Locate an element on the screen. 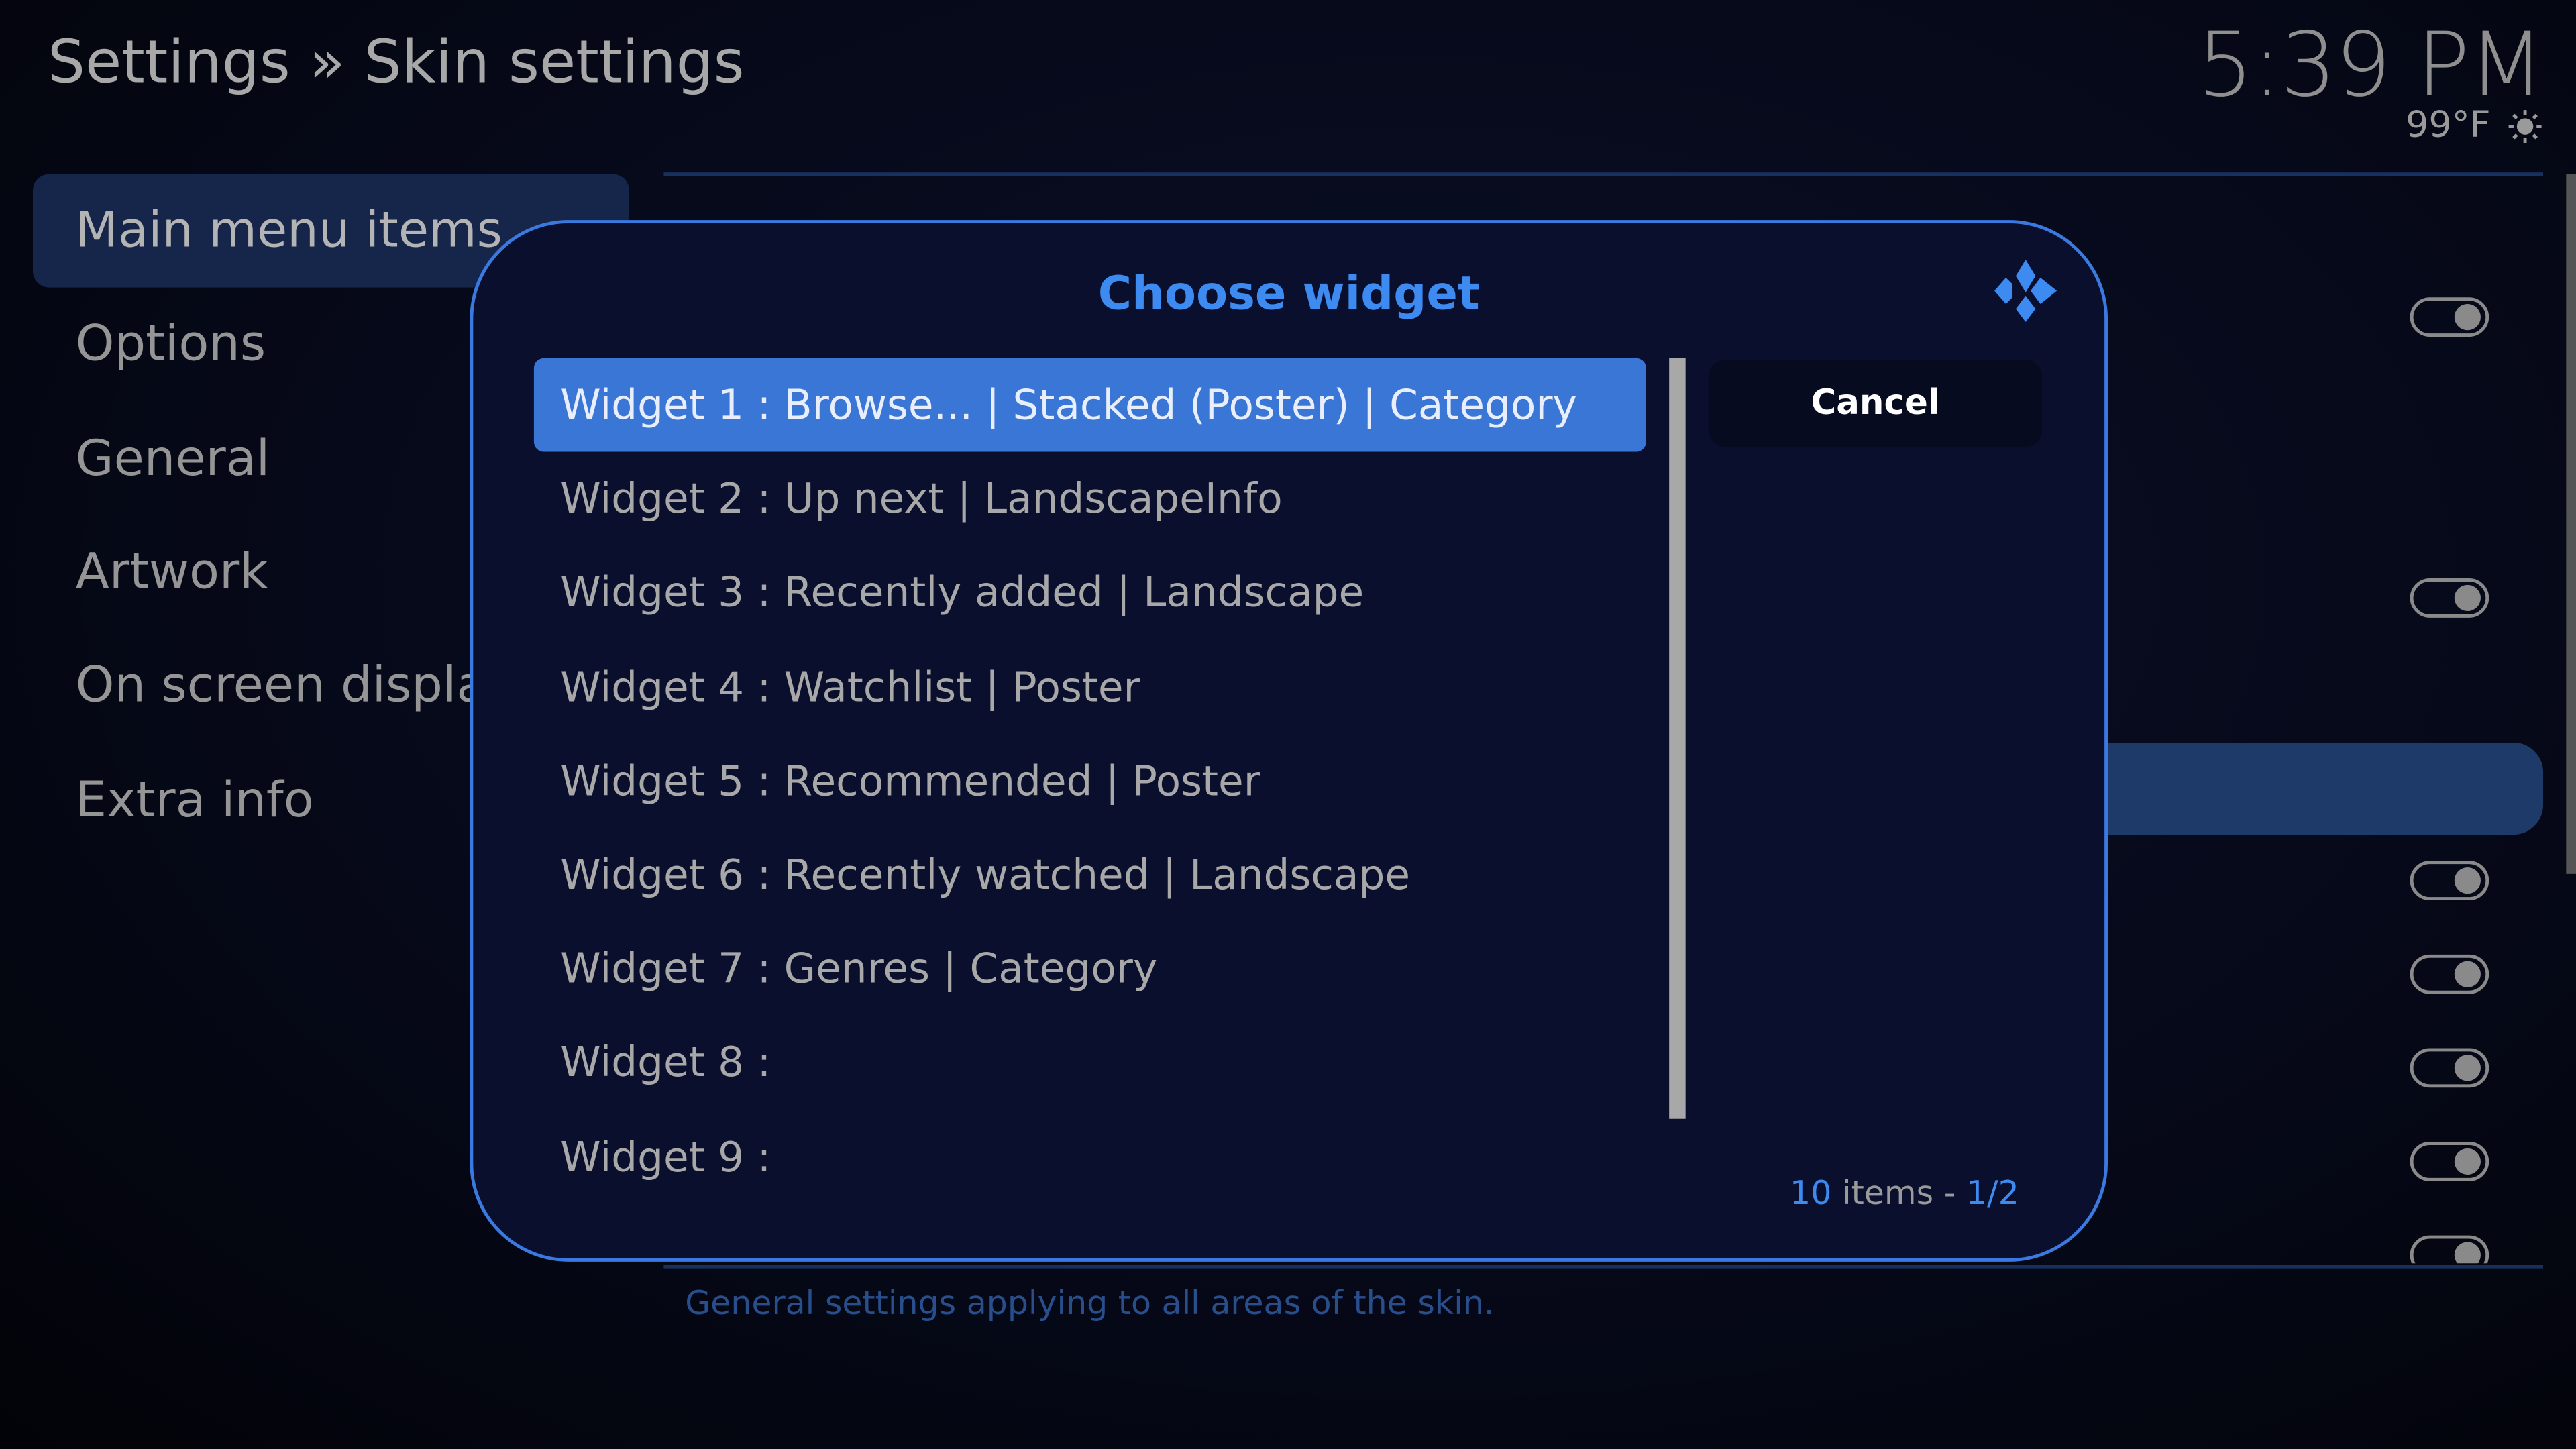  widget-list-item: Widget 5 : Recommended | Poster is located at coordinates (1090, 781).